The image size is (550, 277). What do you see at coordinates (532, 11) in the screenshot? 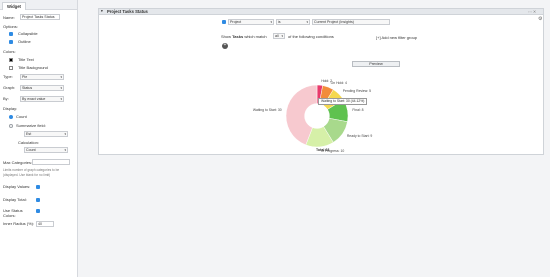
I see `window-controls: ▫▫✕` at bounding box center [532, 11].